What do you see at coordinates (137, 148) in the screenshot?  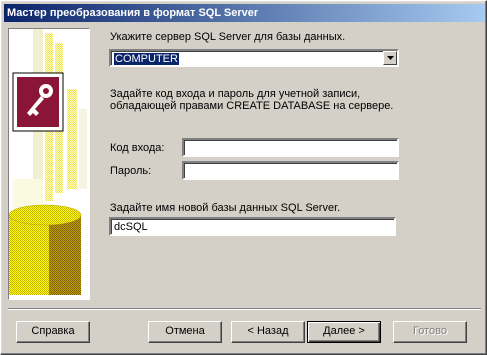 I see `login-label: Код входа:` at bounding box center [137, 148].